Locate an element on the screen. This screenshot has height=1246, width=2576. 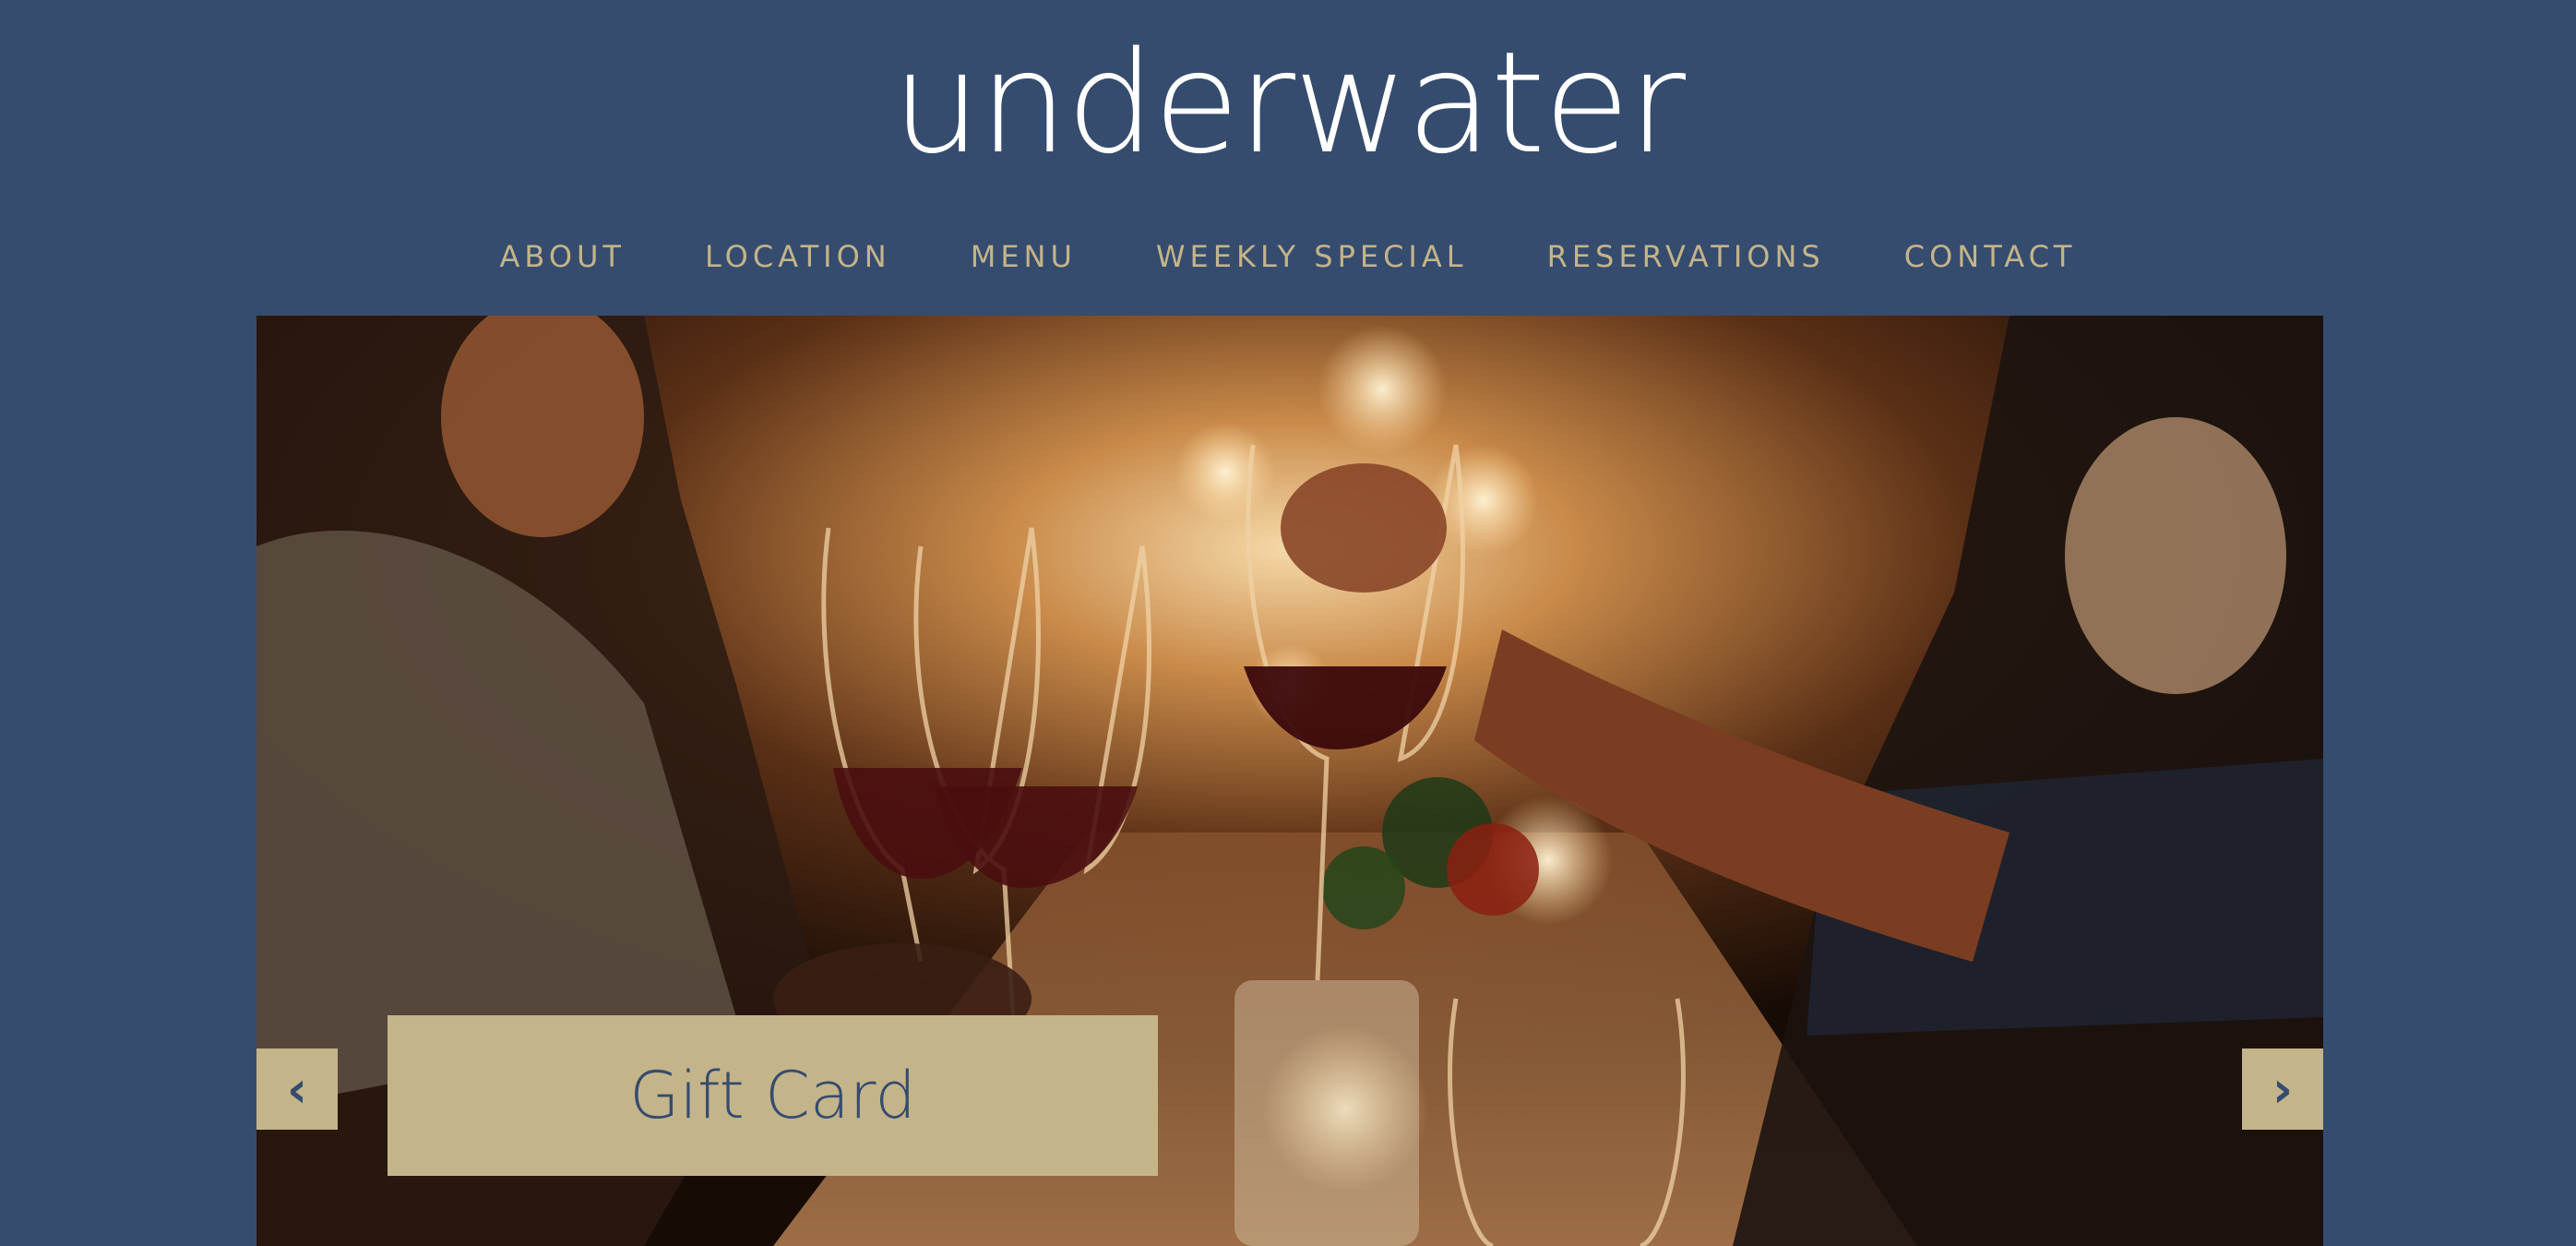
gift-card-caption: Gift Card is located at coordinates (773, 1096).